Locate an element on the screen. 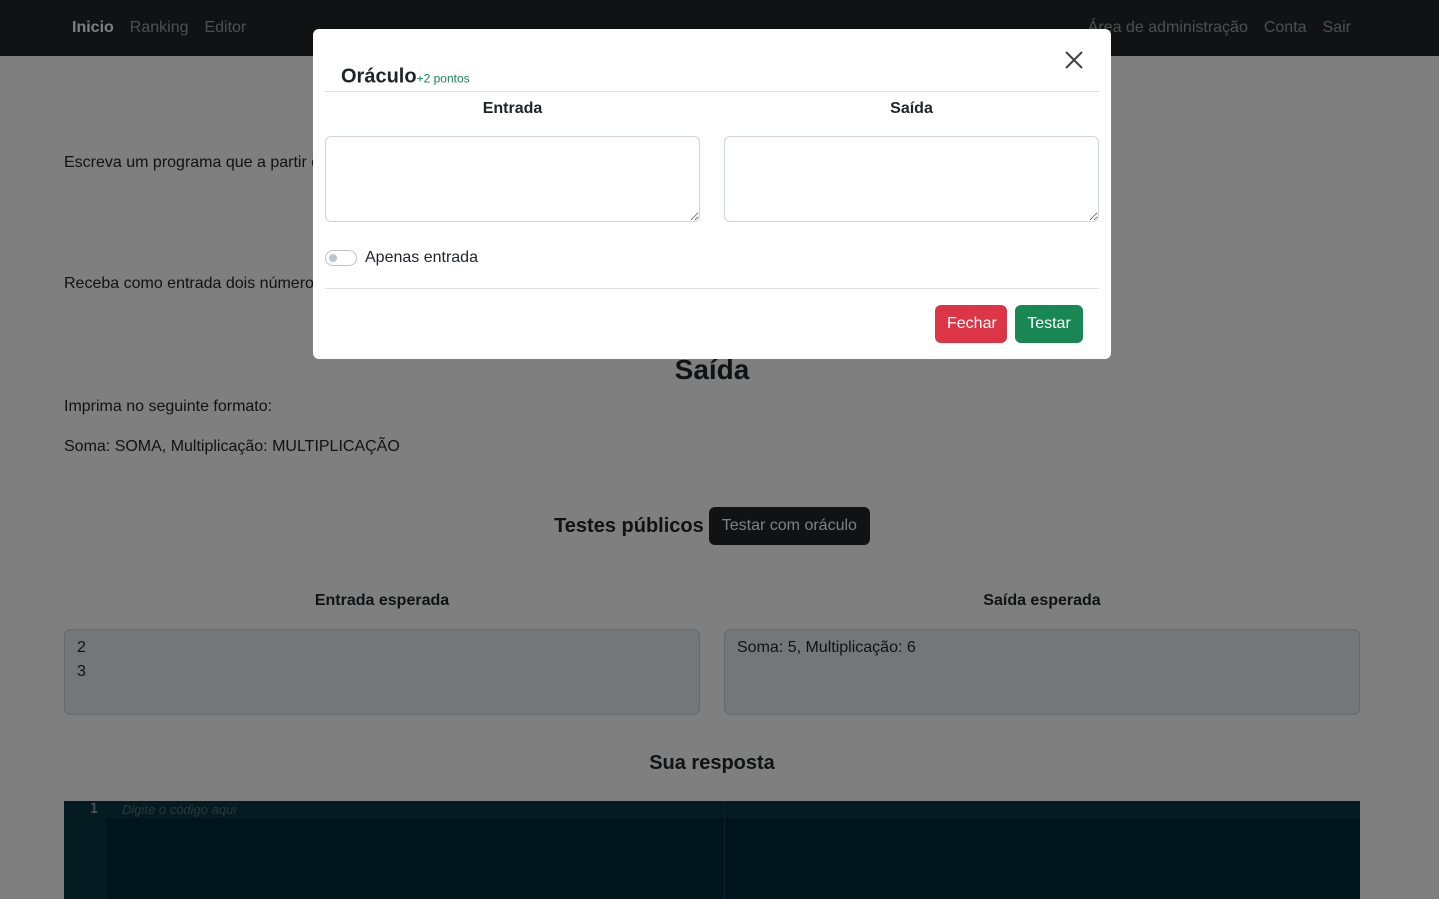 The width and height of the screenshot is (1439, 899). footer-divider is located at coordinates (712, 288).